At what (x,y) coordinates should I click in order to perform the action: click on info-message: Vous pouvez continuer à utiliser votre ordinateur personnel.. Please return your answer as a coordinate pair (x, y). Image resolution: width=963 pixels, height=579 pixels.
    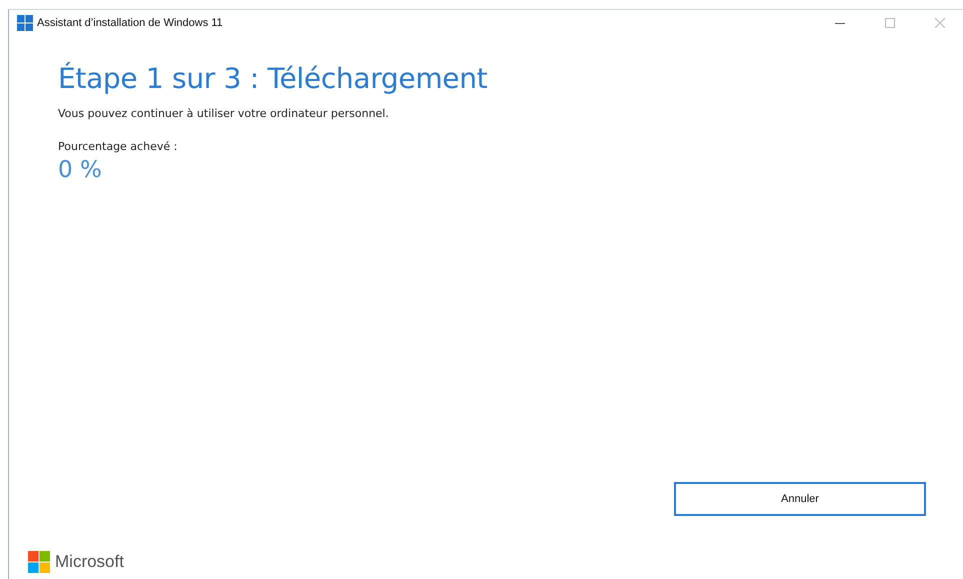
    Looking at the image, I should click on (224, 113).